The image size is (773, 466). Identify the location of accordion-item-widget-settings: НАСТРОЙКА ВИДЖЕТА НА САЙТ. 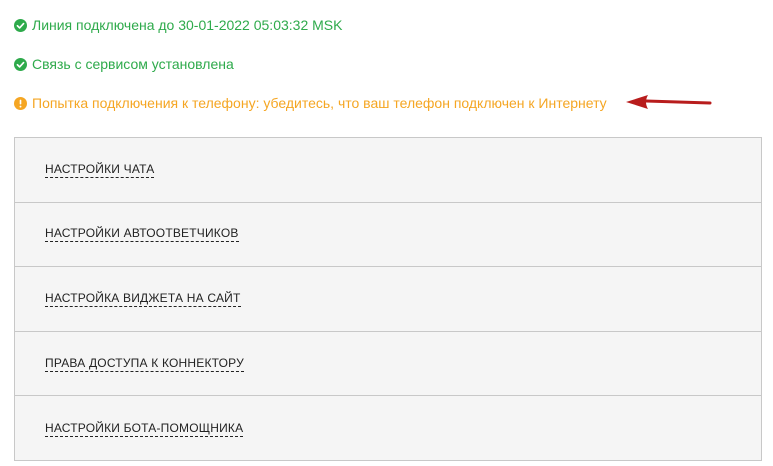
(388, 299).